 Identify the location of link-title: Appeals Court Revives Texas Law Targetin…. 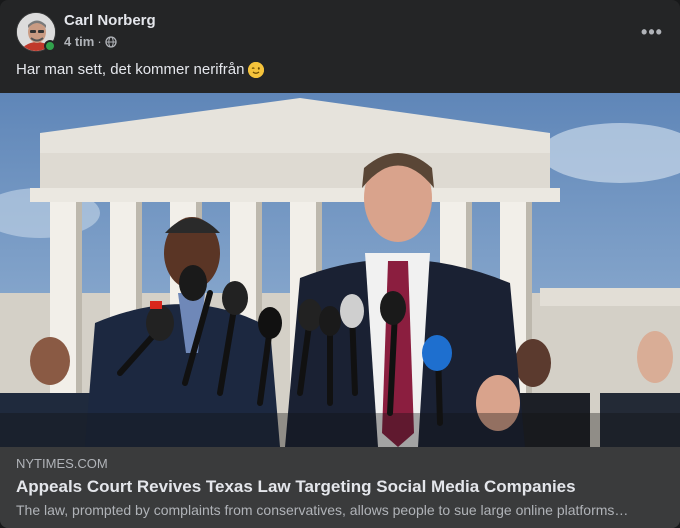
(340, 487).